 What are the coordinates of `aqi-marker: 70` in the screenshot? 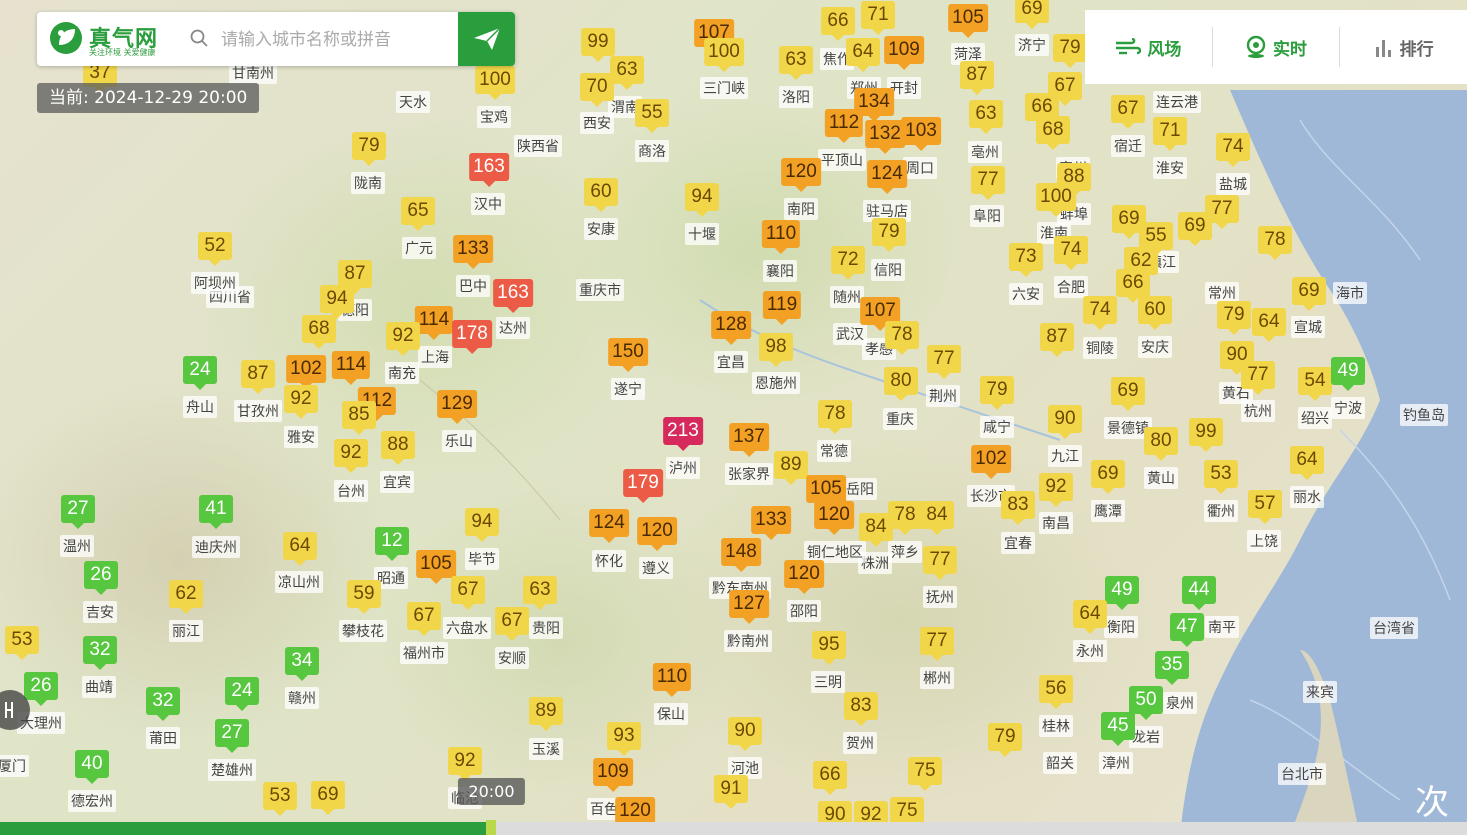 It's located at (597, 90).